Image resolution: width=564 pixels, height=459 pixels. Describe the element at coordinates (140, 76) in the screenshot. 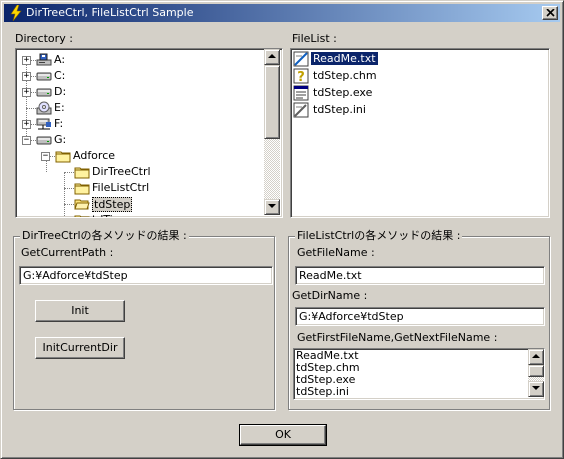

I see `tree-item: + C:` at that location.